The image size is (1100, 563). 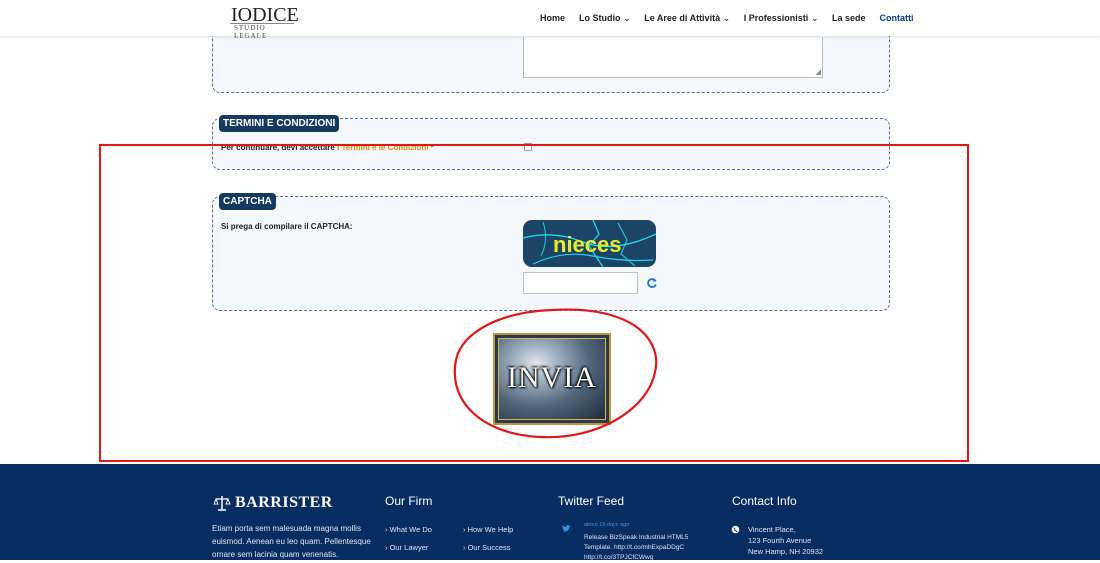 I want to click on required-mark: *, so click(x=432, y=147).